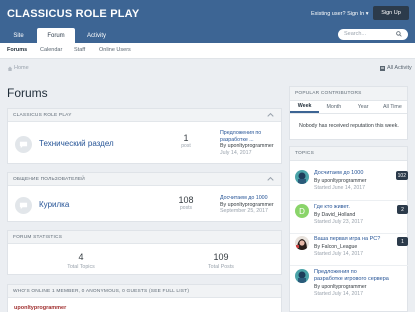 Image resolution: width=415 pixels, height=312 pixels. Describe the element at coordinates (402, 209) in the screenshot. I see `reply-count-badge: 2` at that location.